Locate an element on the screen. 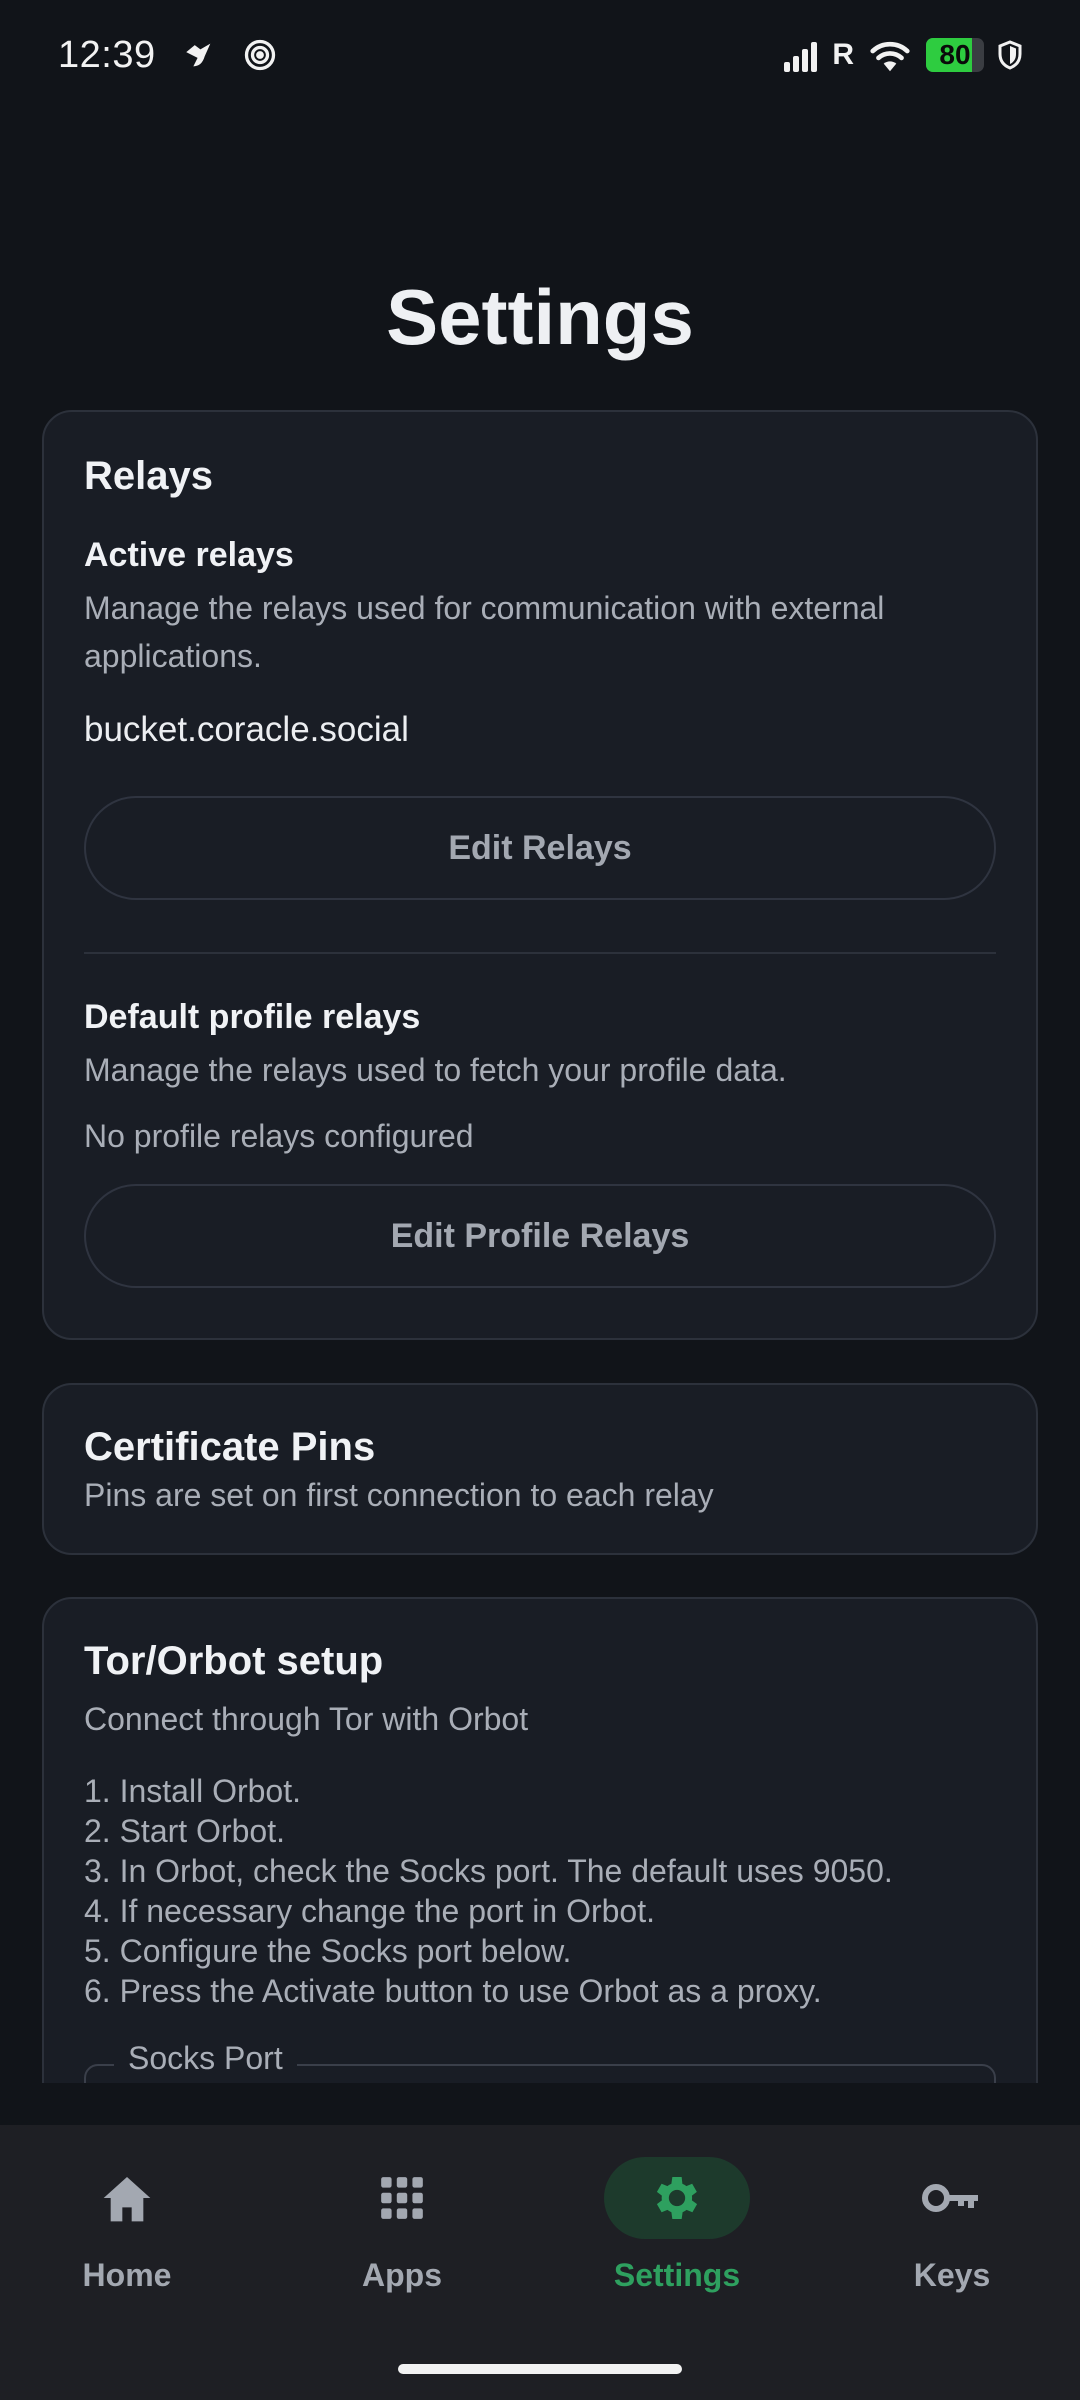 The image size is (1080, 2400). tor-step: 2. Start Orbot. is located at coordinates (184, 1831).